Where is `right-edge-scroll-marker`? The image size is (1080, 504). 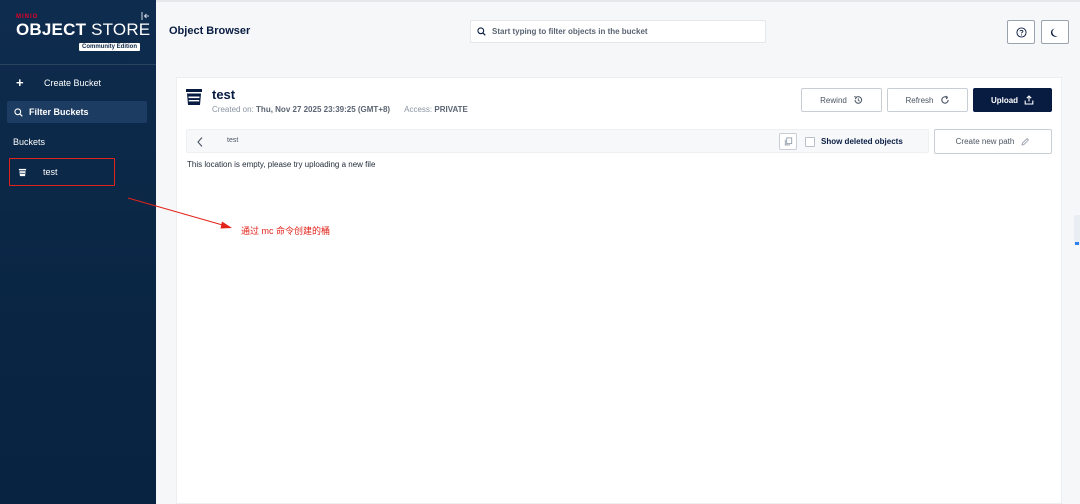
right-edge-scroll-marker is located at coordinates (1077, 230).